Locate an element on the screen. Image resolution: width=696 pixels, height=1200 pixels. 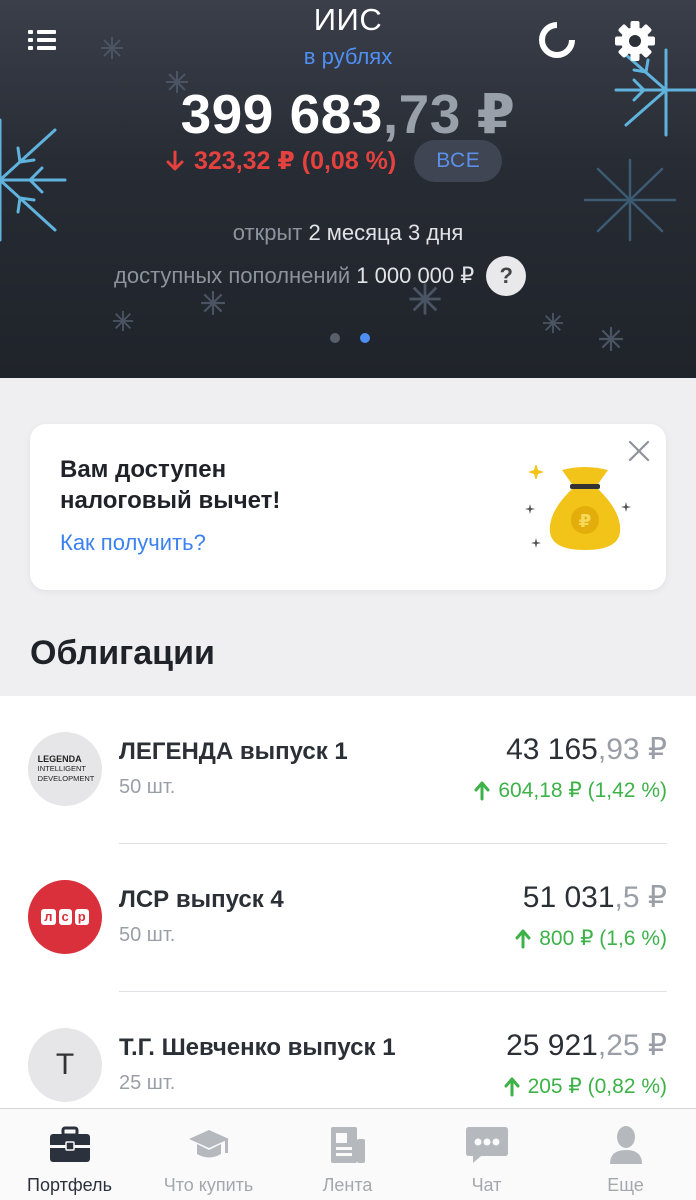
tab-label: Еще is located at coordinates (625, 1185).